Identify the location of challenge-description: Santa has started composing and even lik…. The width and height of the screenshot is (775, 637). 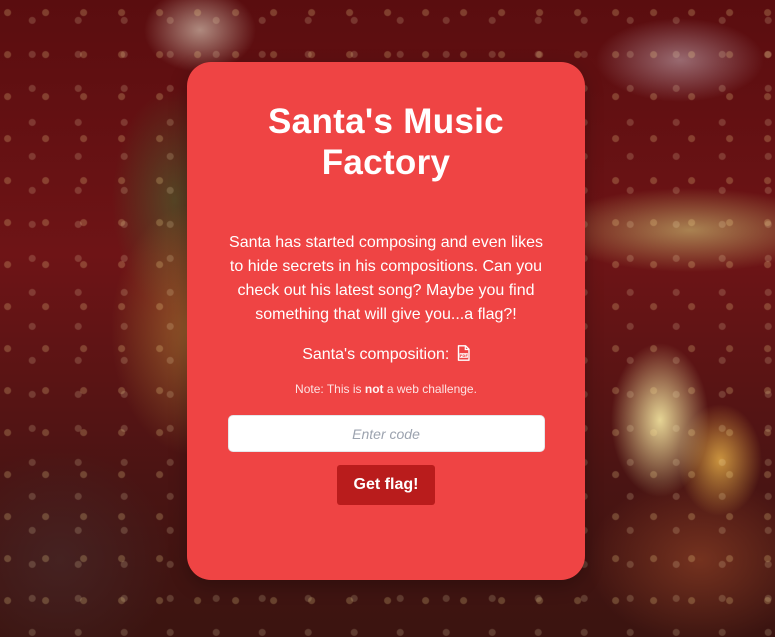
(386, 278).